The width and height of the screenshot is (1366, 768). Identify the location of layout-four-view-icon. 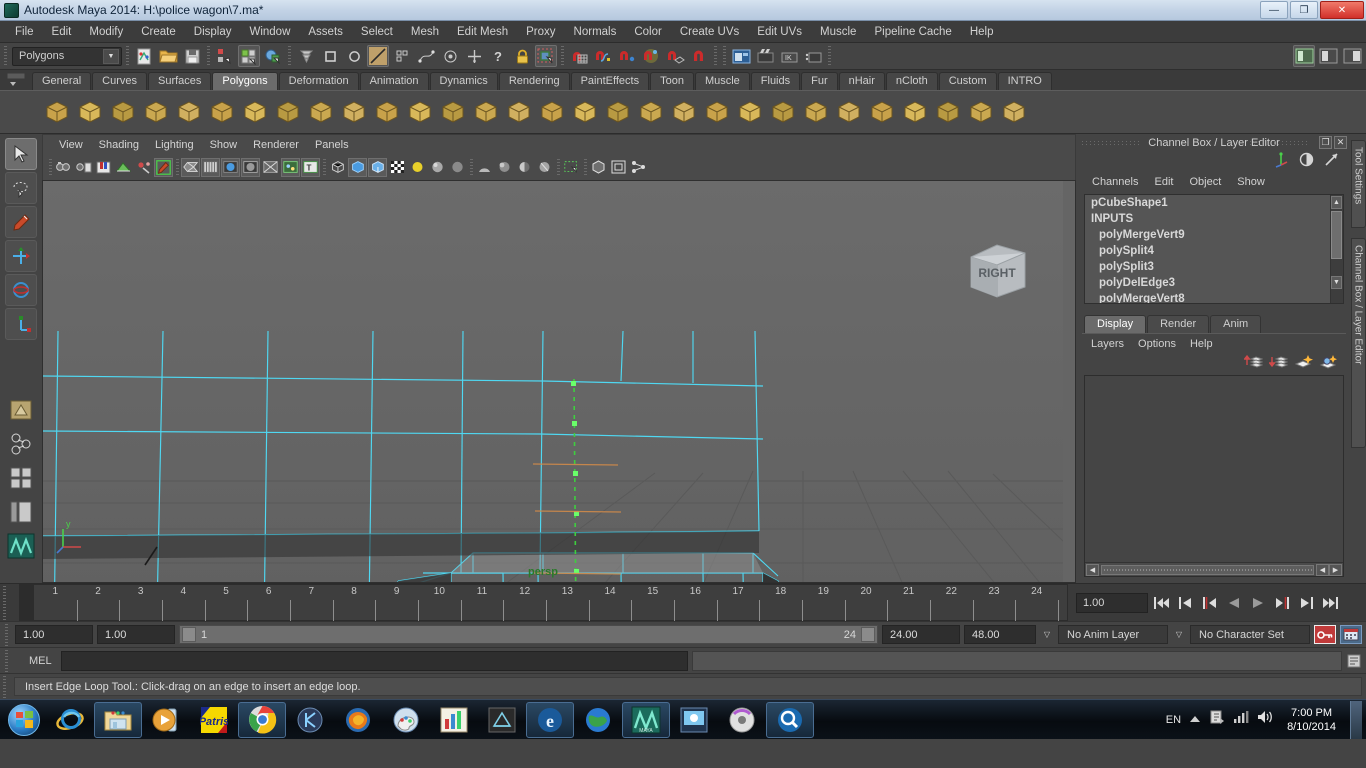
(21, 444).